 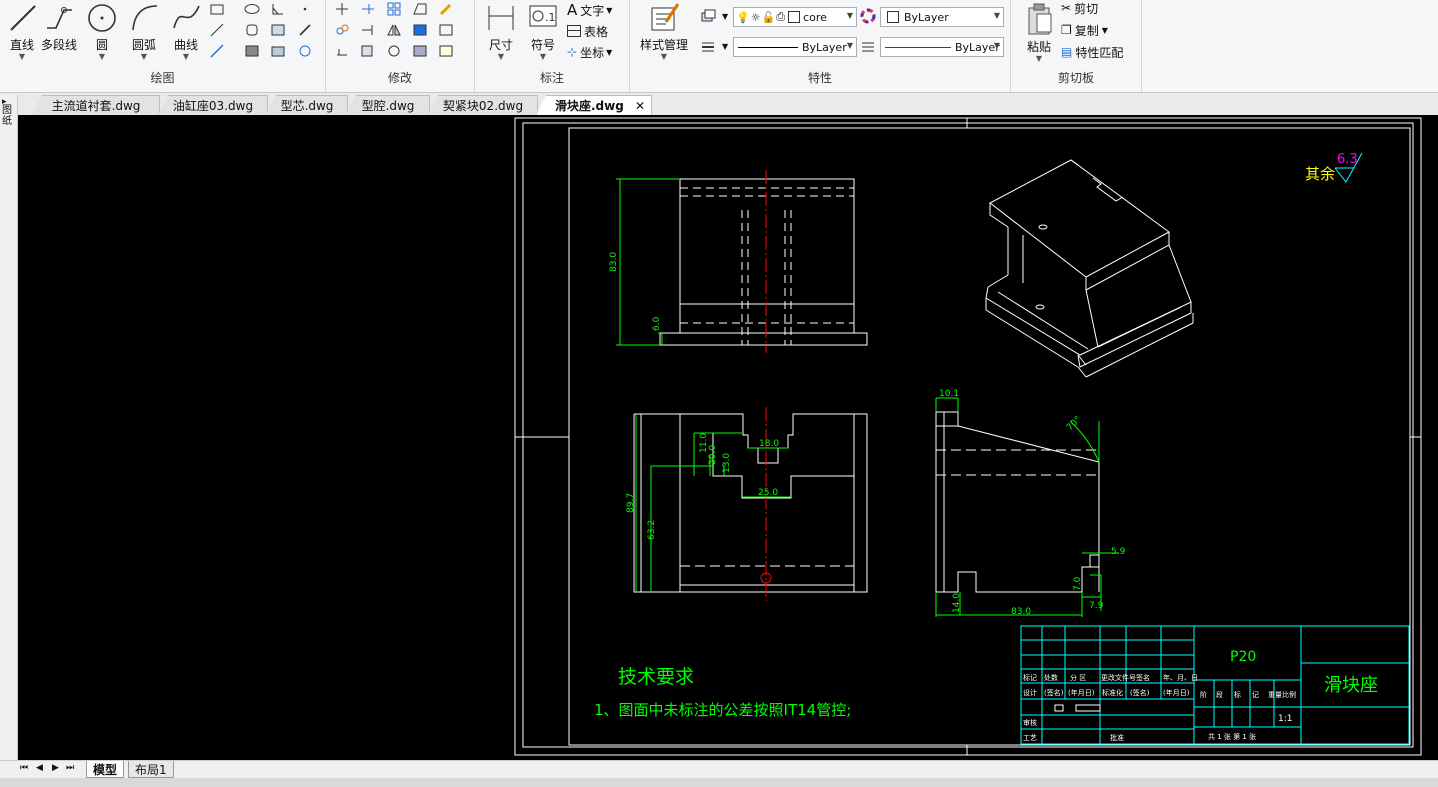 I want to click on prev-layout-icon: ◀, so click(x=39, y=768).